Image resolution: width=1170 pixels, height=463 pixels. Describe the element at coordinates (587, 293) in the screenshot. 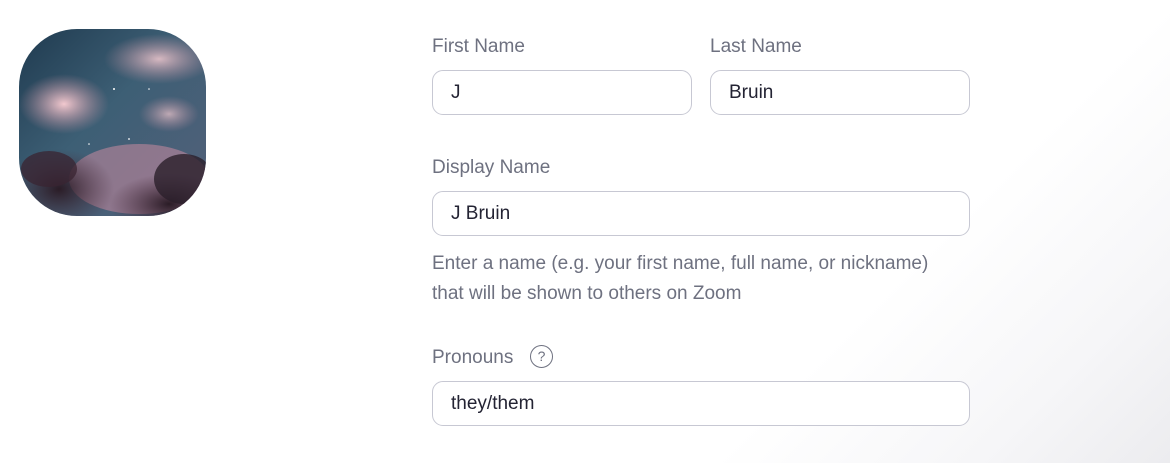

I see `display-name-hint-line2: that will be shown to others on Zoom` at that location.